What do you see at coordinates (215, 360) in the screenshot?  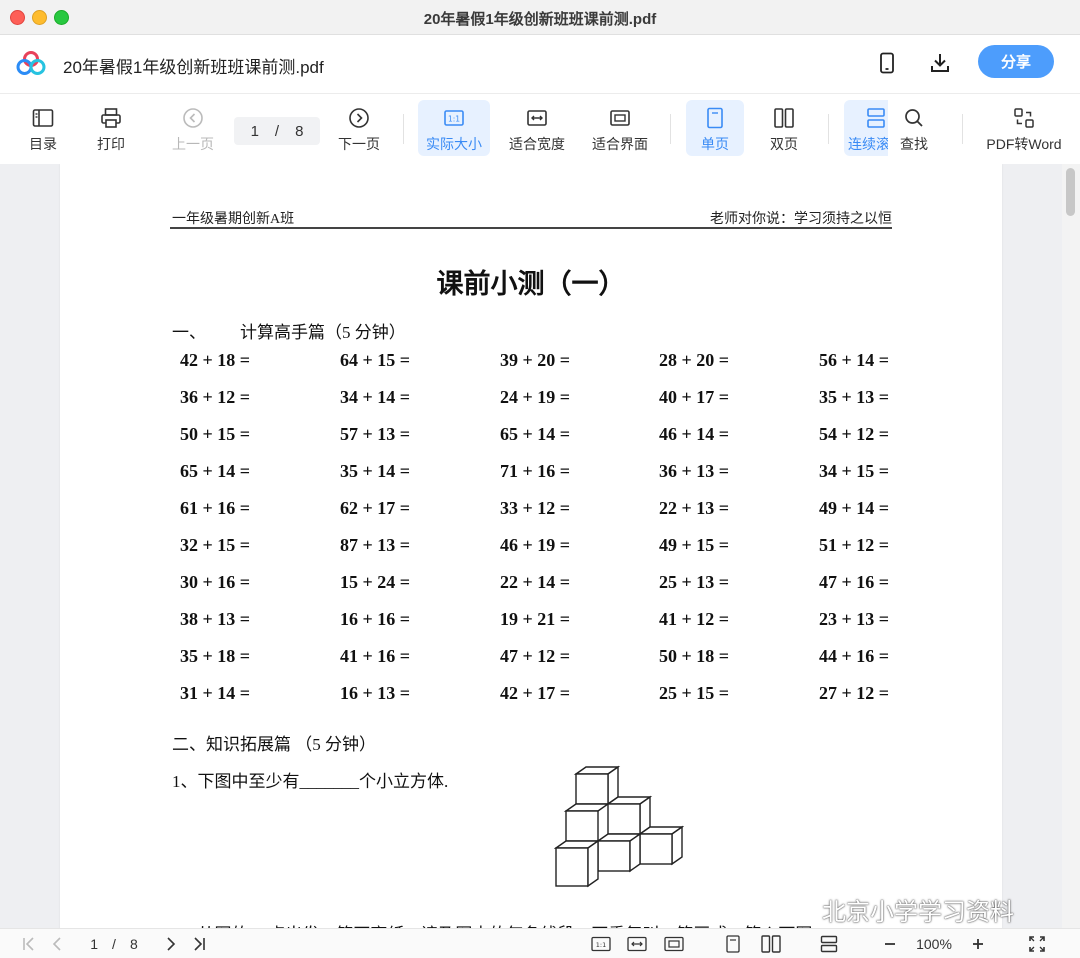 I see `equation-item: 42 + 18 =` at bounding box center [215, 360].